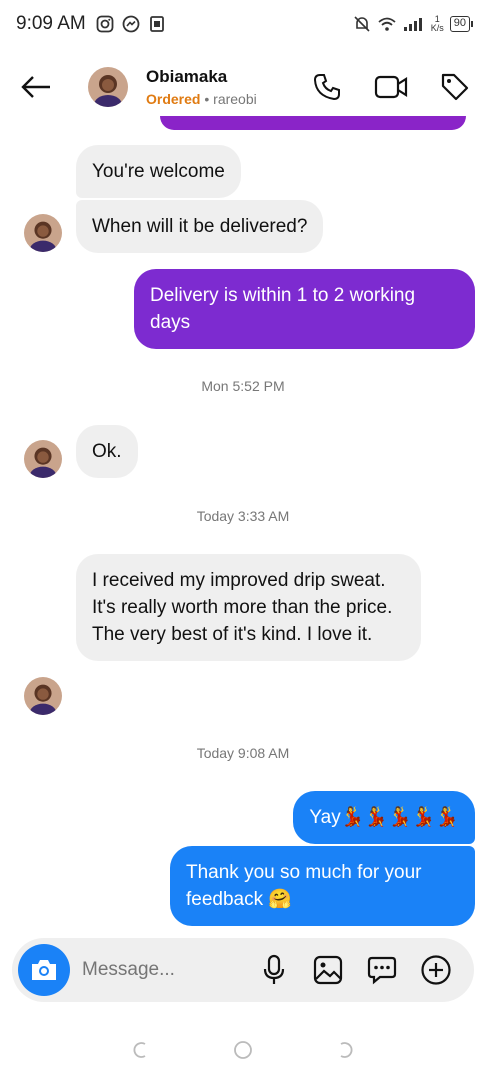  I want to click on microphone-icon, so click(274, 969).